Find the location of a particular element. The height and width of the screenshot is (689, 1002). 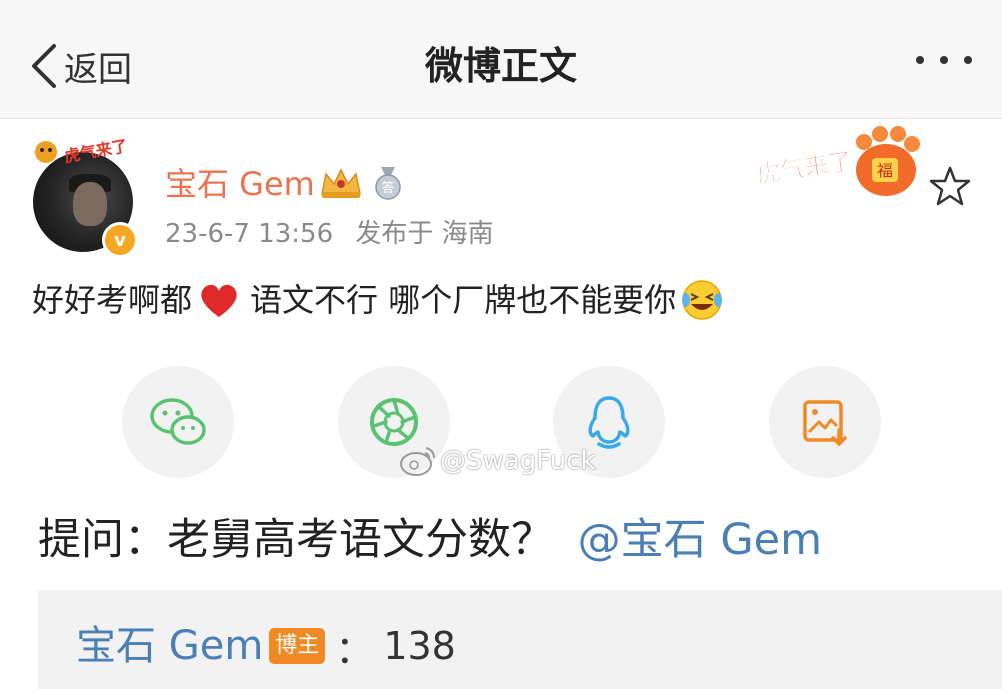

save-image-icon is located at coordinates (825, 423).